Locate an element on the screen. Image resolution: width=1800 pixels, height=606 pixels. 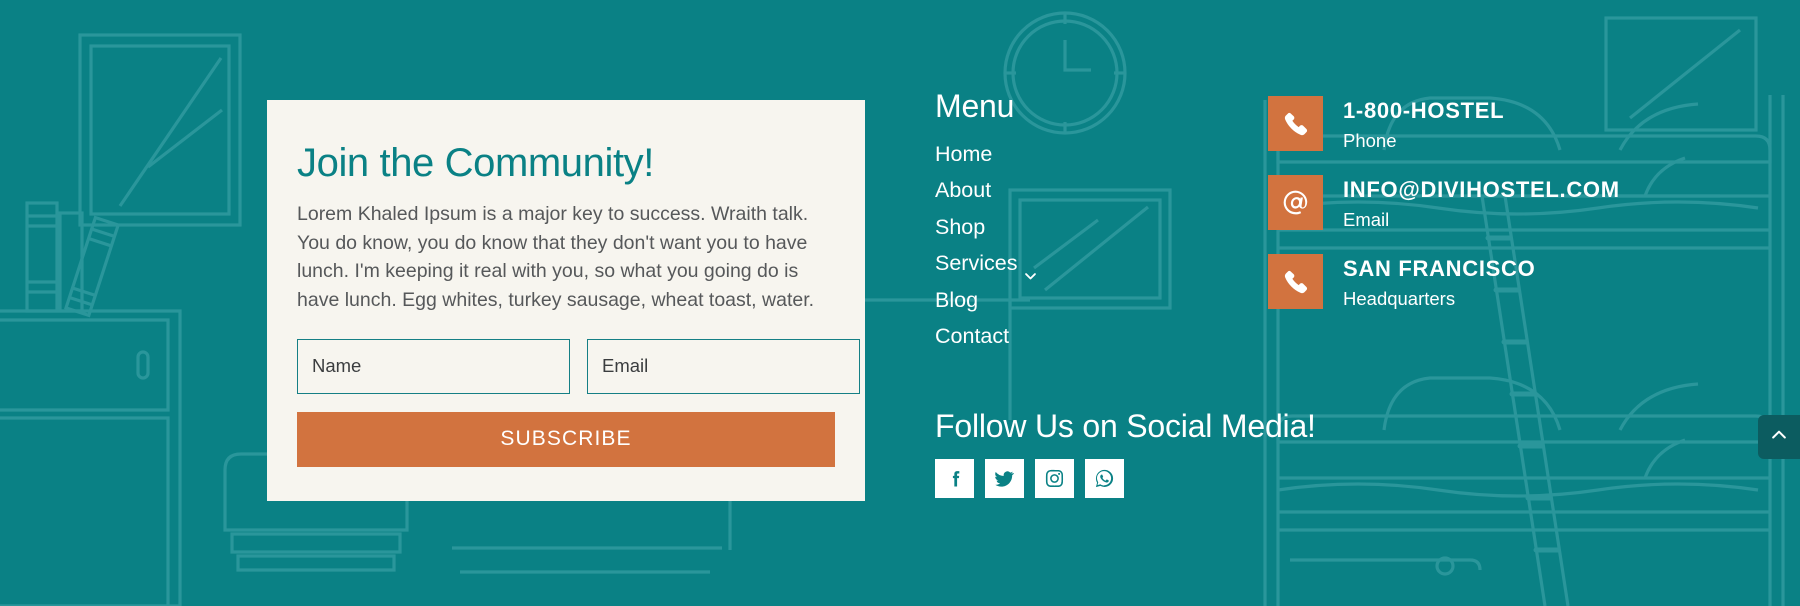
social-section: Follow Us on Social Media! is located at coordinates (1195, 453).